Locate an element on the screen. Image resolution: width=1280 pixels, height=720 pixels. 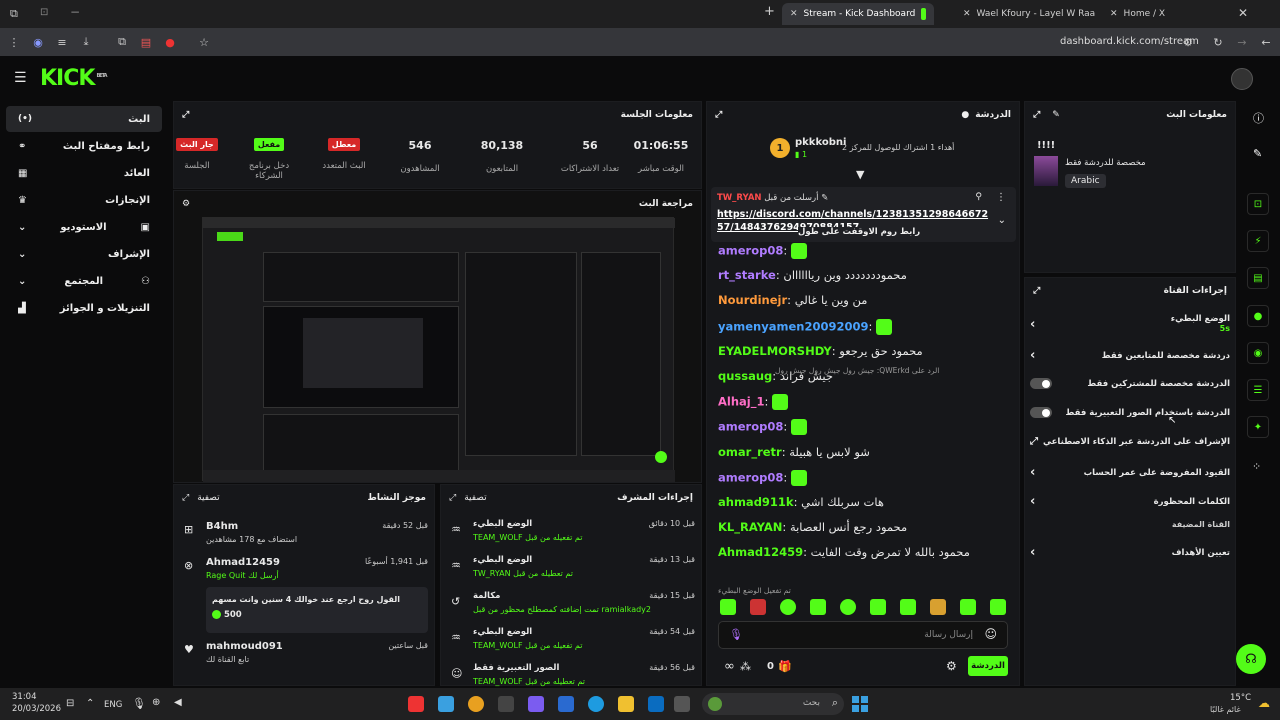
apps-icon: ⁘ is located at coordinates (1256, 466).